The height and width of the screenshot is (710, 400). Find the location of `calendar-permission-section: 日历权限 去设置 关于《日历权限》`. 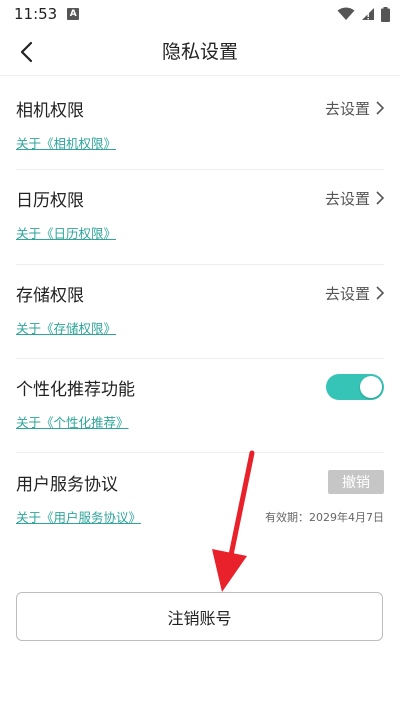

calendar-permission-section: 日历权限 去设置 关于《日历权限》 is located at coordinates (200, 224).